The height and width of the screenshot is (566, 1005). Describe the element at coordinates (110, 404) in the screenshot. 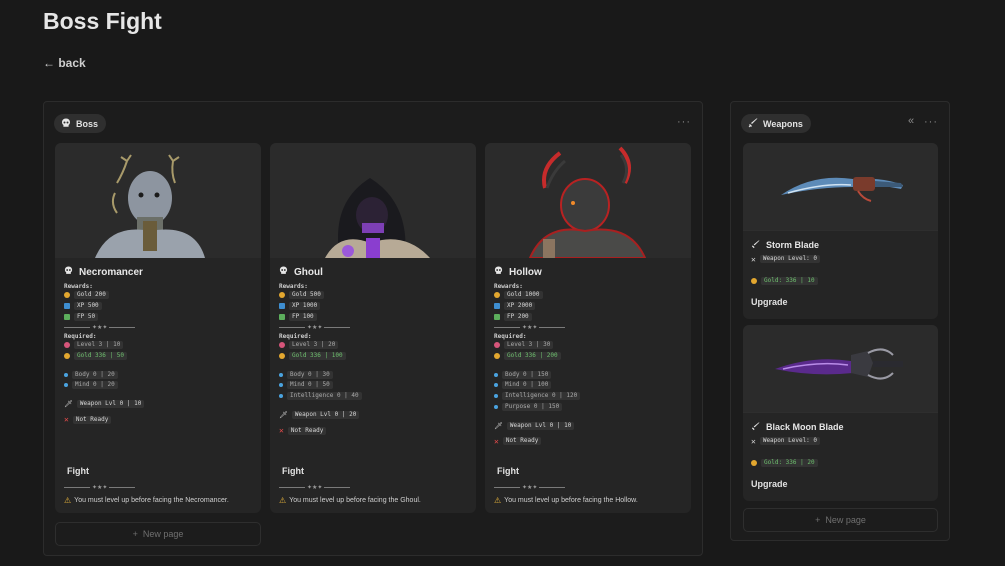

I see `required-weapon: Weapon Lvl 0 | 10` at that location.